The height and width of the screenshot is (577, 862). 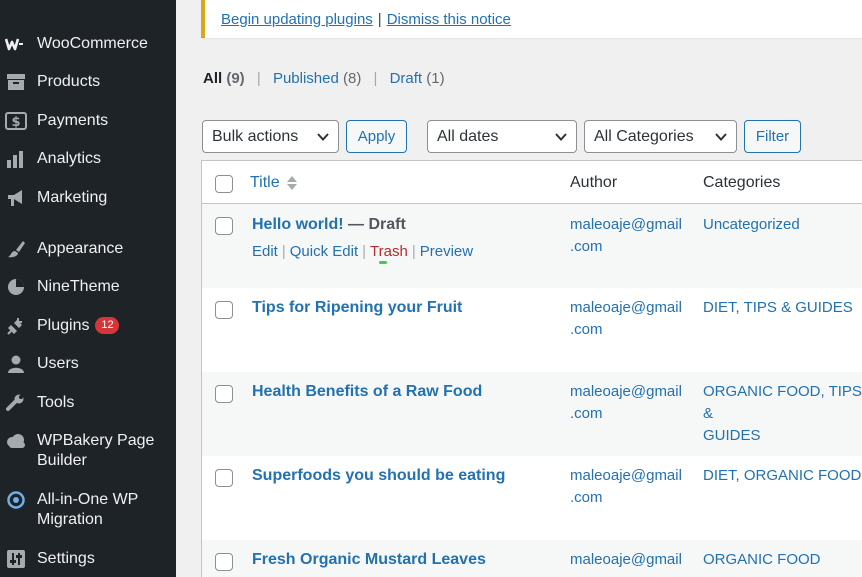 What do you see at coordinates (224, 184) in the screenshot?
I see `select-all-checkbox` at bounding box center [224, 184].